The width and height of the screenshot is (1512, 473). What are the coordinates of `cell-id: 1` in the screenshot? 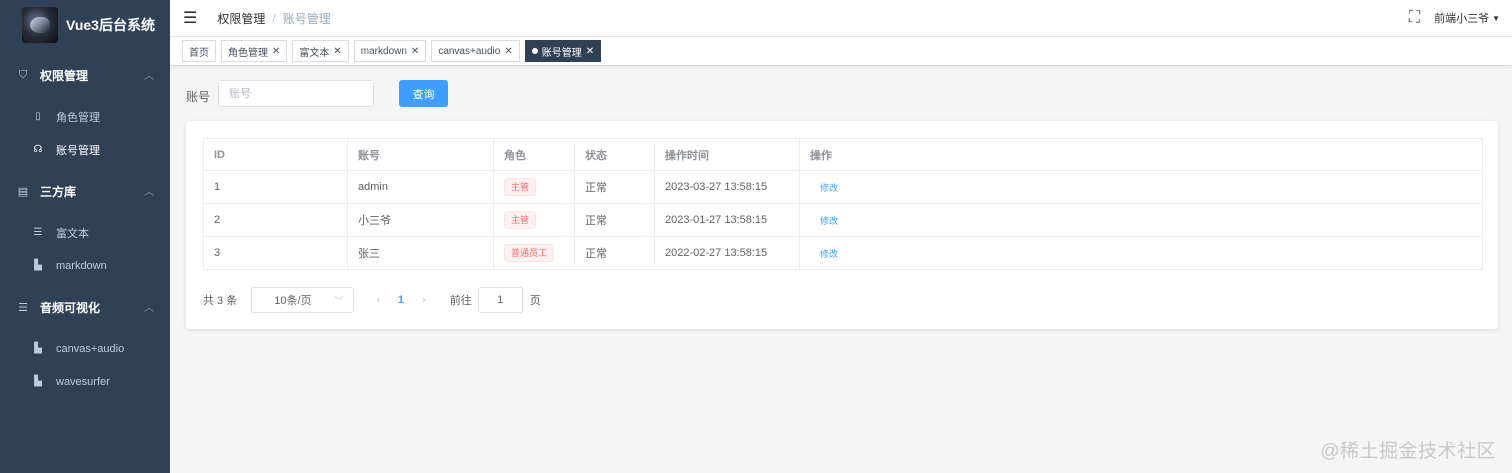 It's located at (276, 187).